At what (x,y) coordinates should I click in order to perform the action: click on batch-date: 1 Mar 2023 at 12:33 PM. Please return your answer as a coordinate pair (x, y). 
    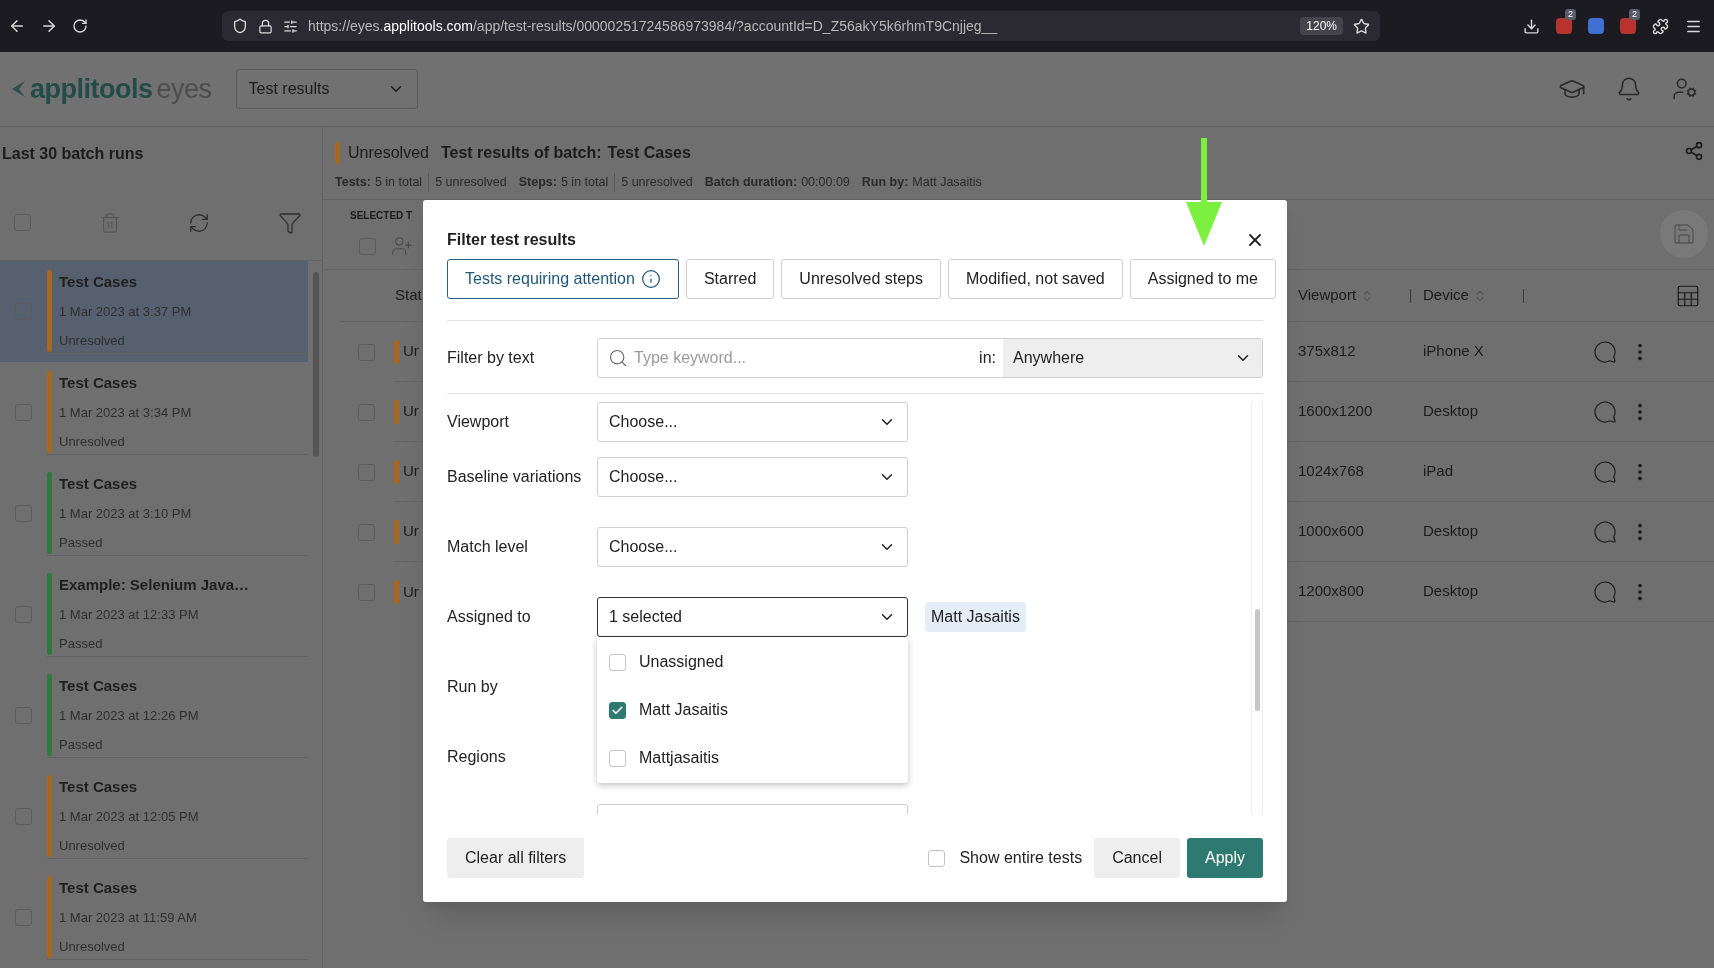
    Looking at the image, I should click on (129, 615).